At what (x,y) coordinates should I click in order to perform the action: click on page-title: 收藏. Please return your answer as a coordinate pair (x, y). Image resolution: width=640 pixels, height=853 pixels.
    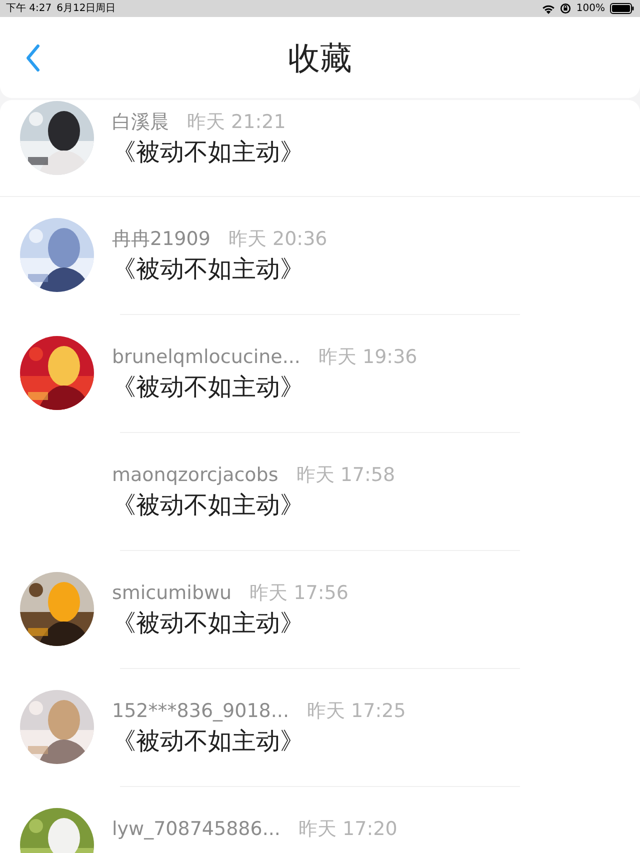
    Looking at the image, I should click on (320, 58).